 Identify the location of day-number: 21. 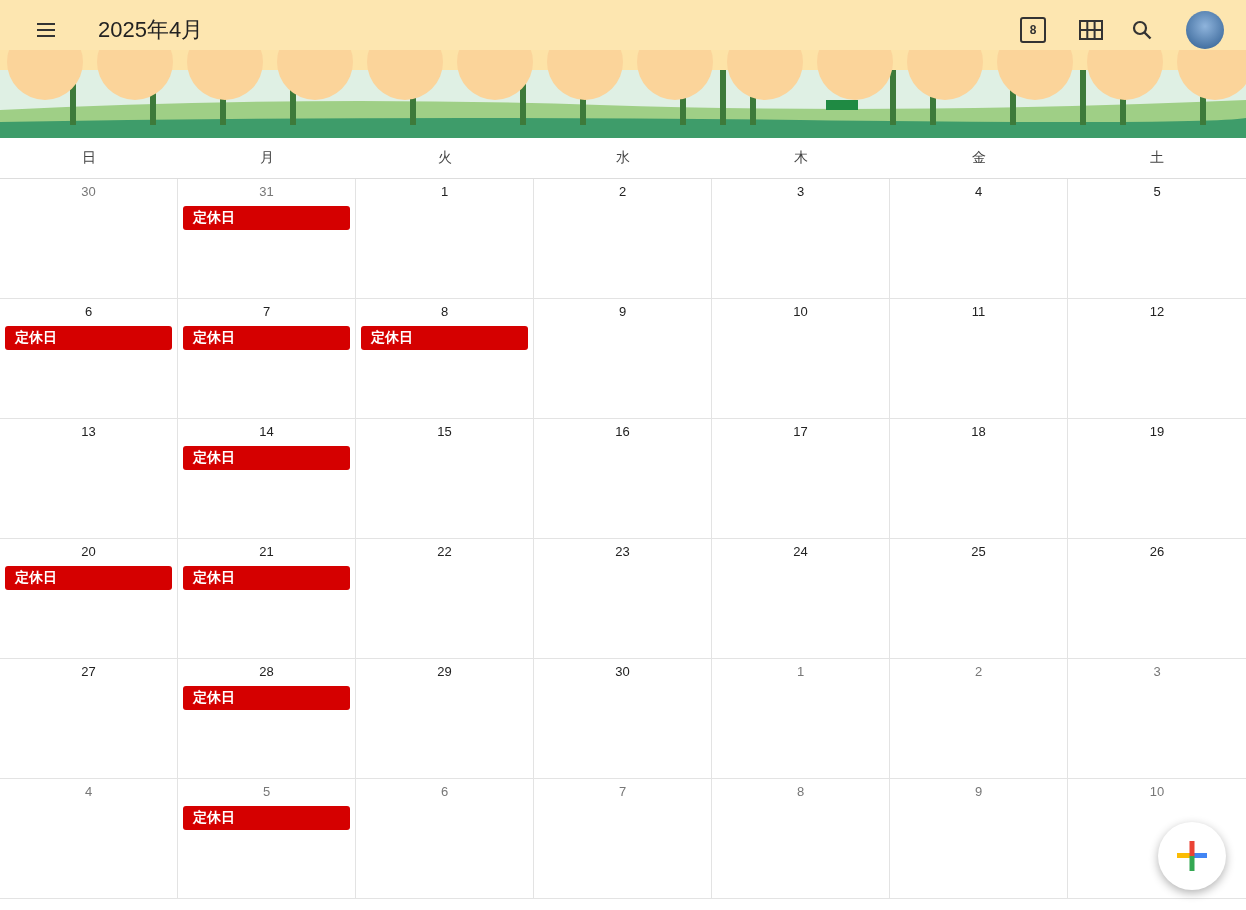
(266, 552).